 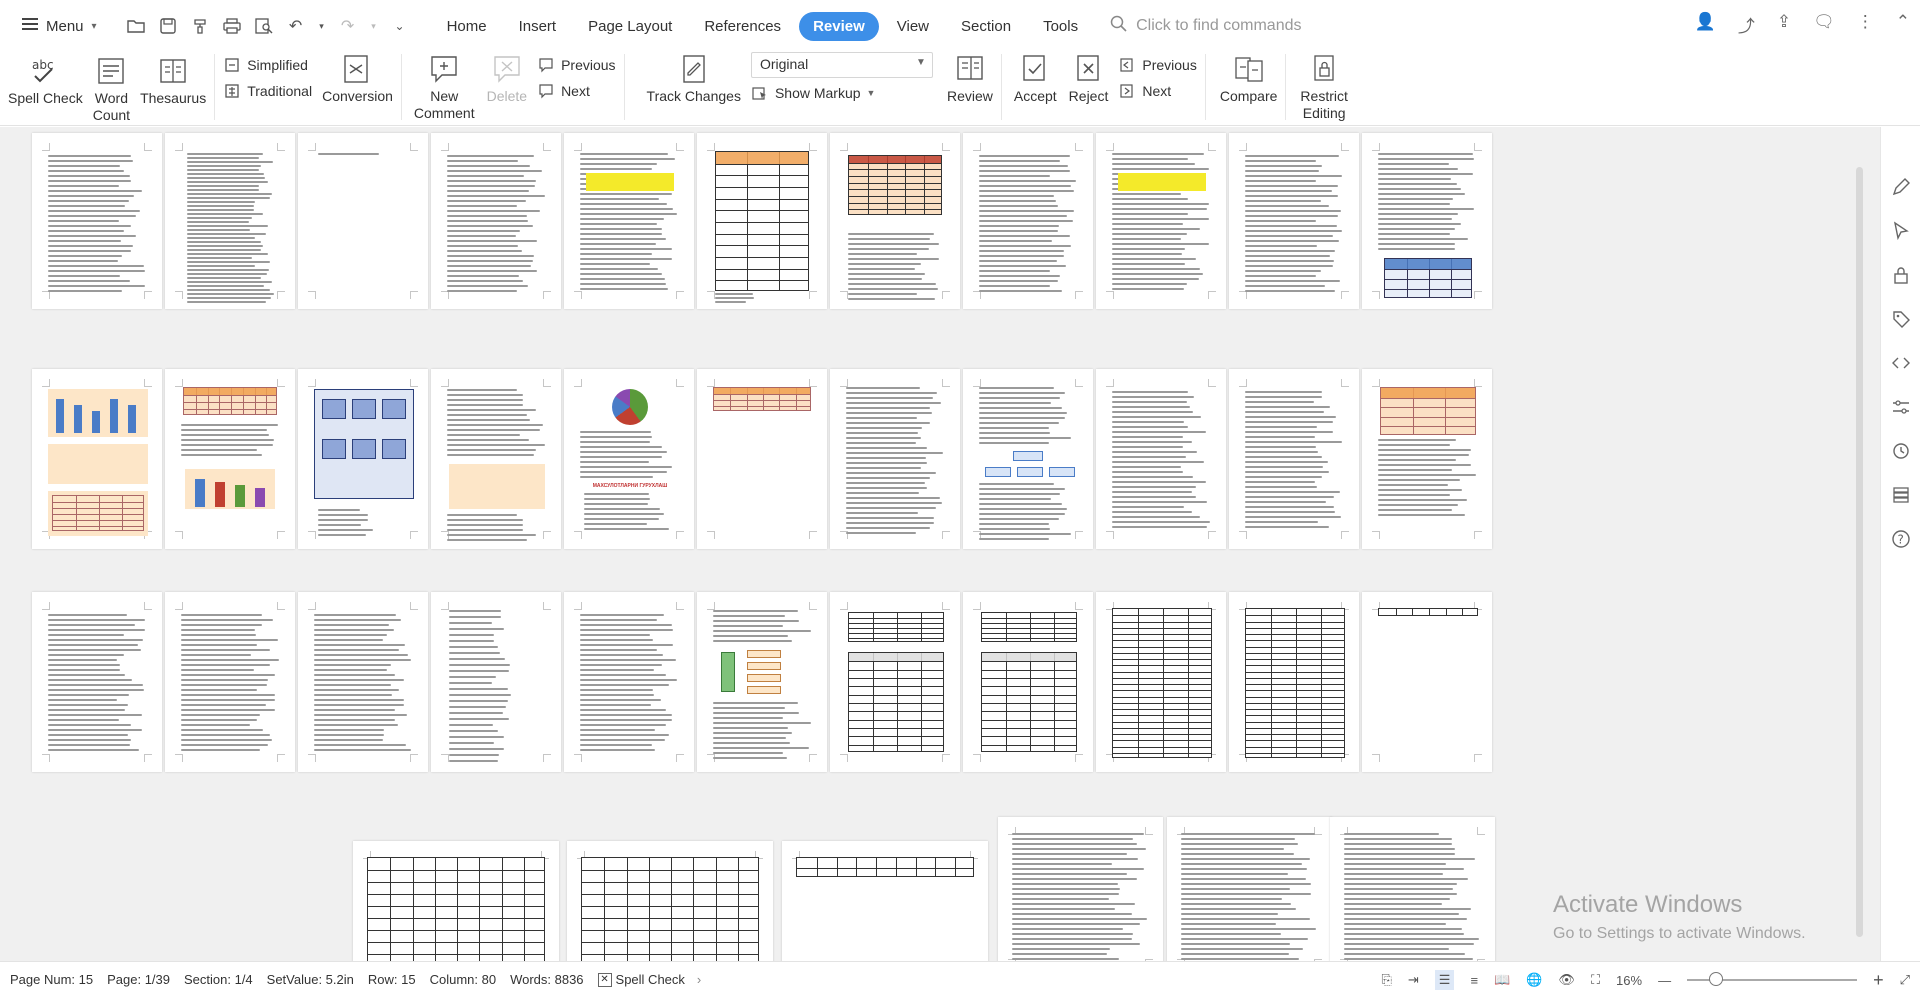 What do you see at coordinates (357, 78) in the screenshot?
I see `conversion-button: Conversion` at bounding box center [357, 78].